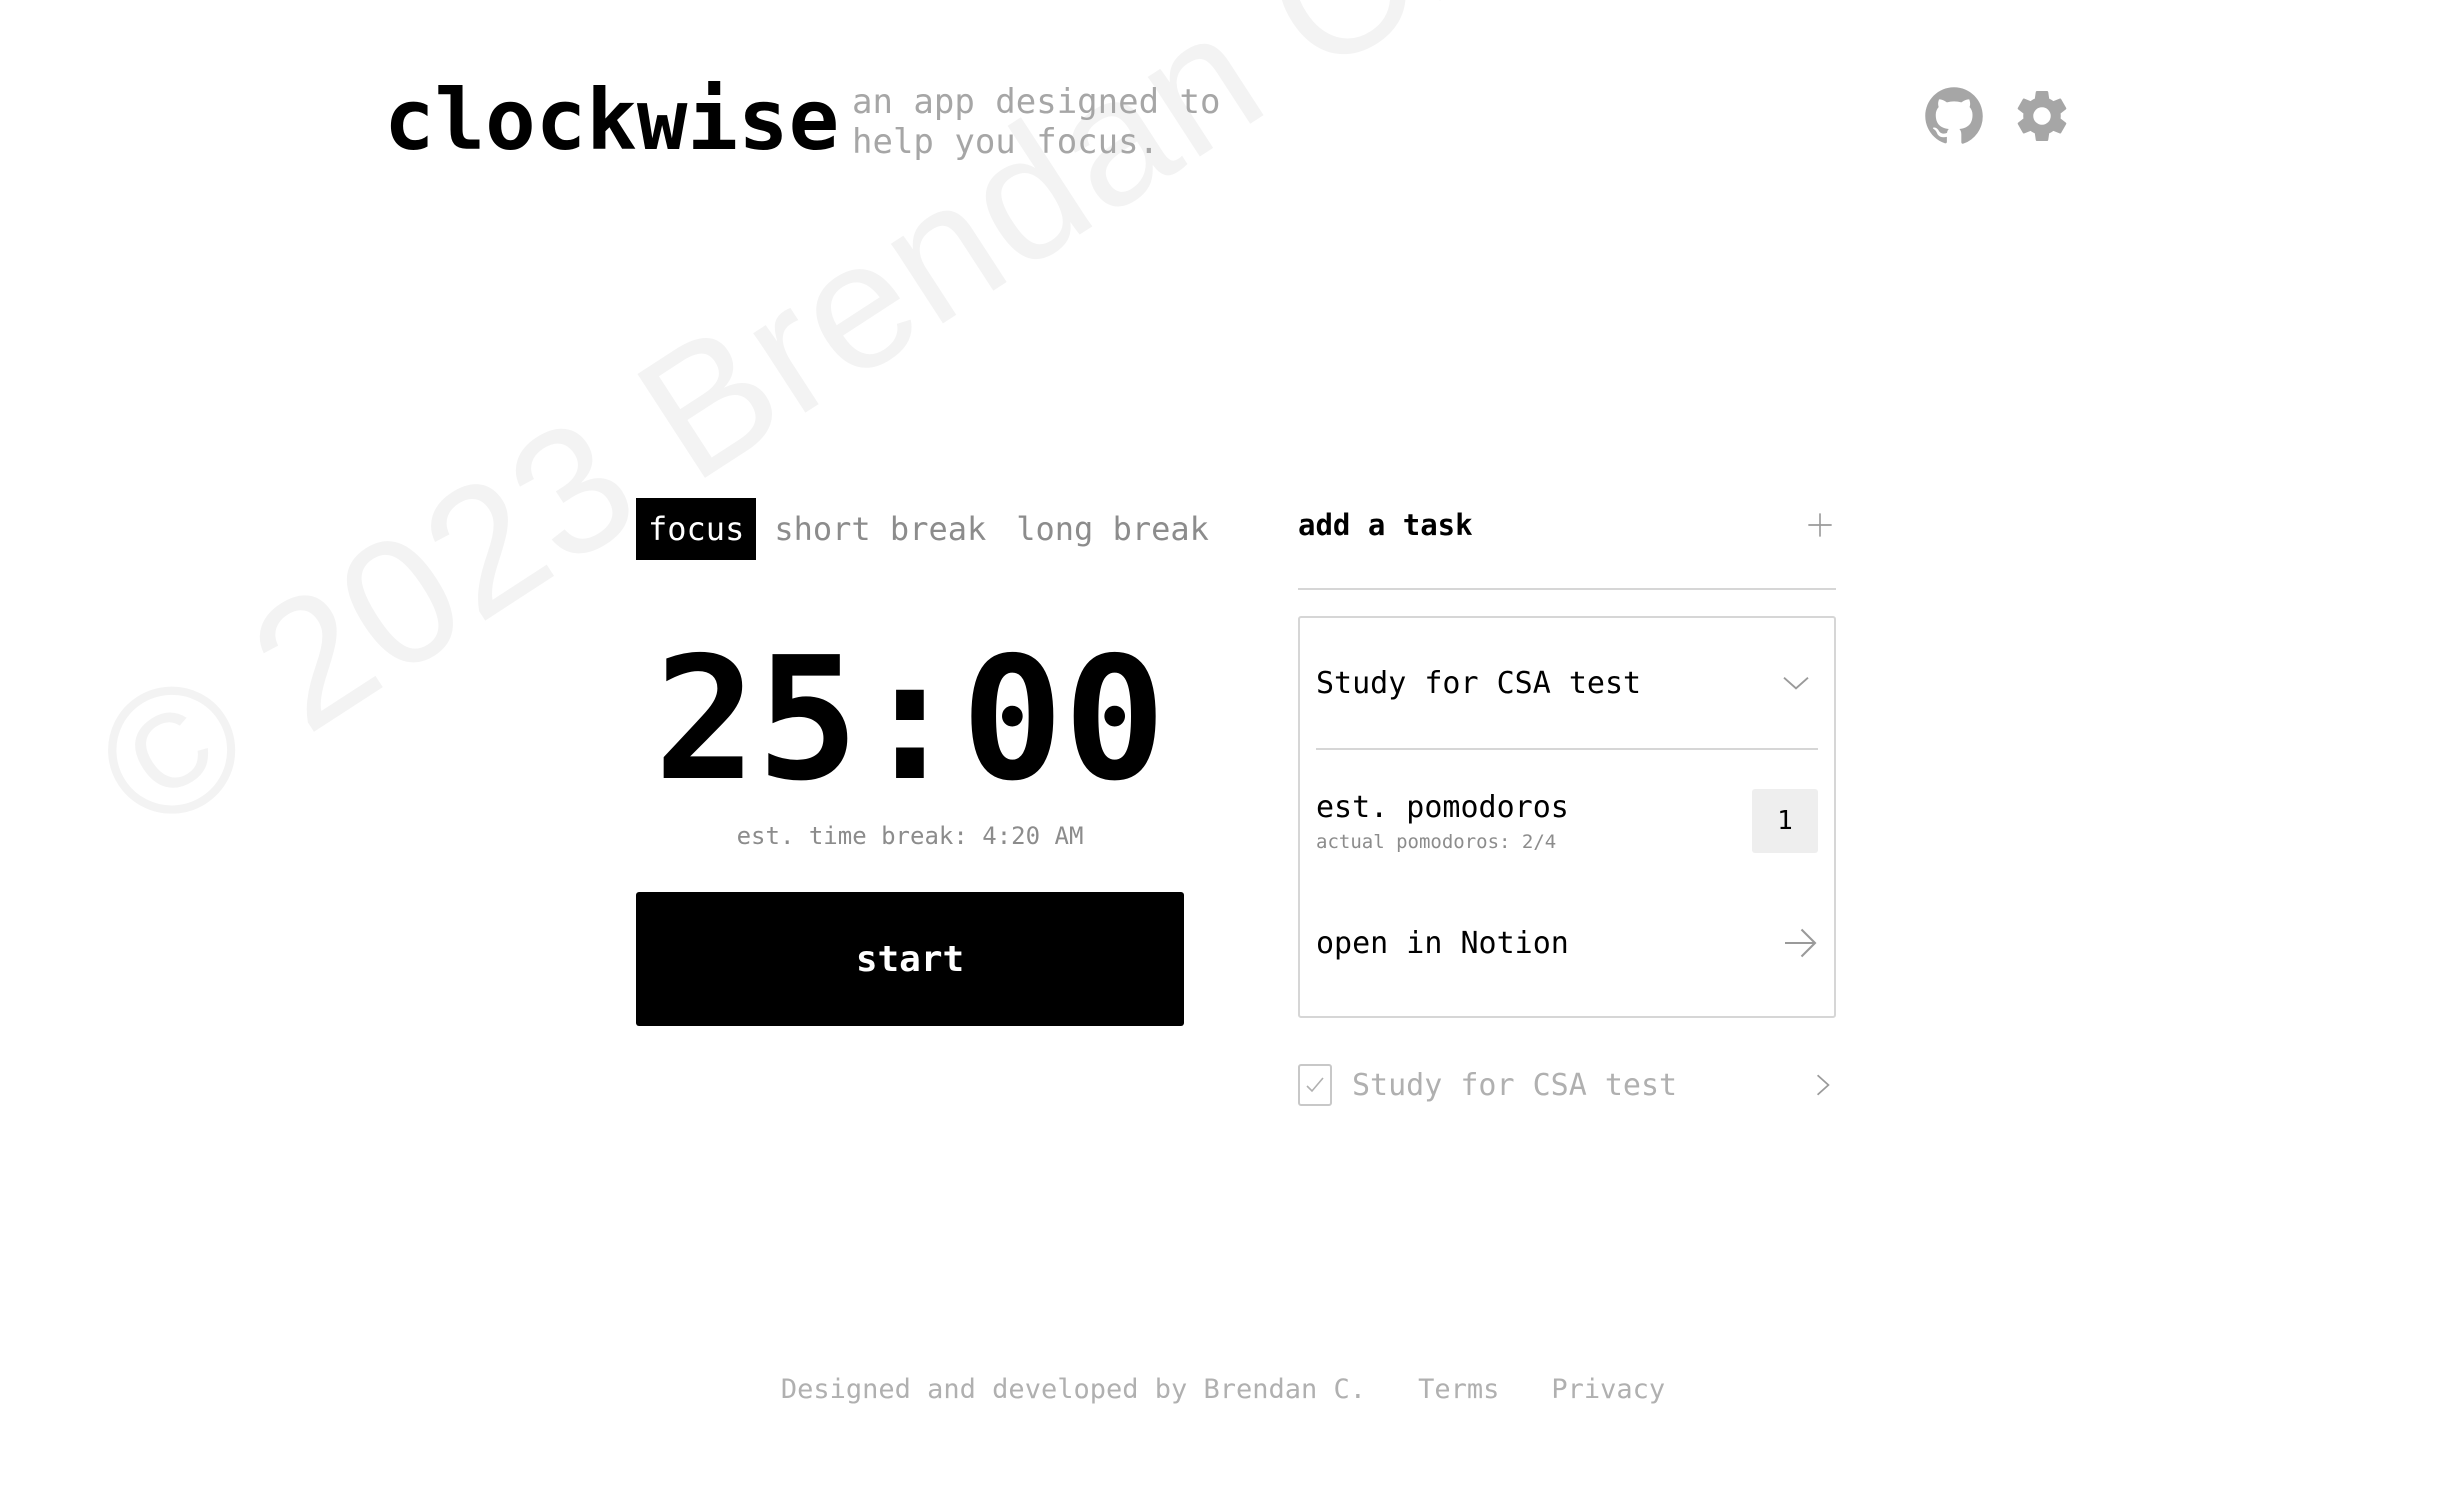  I want to click on estimated-break-time: est. time break: 4:20 AM, so click(910, 836).